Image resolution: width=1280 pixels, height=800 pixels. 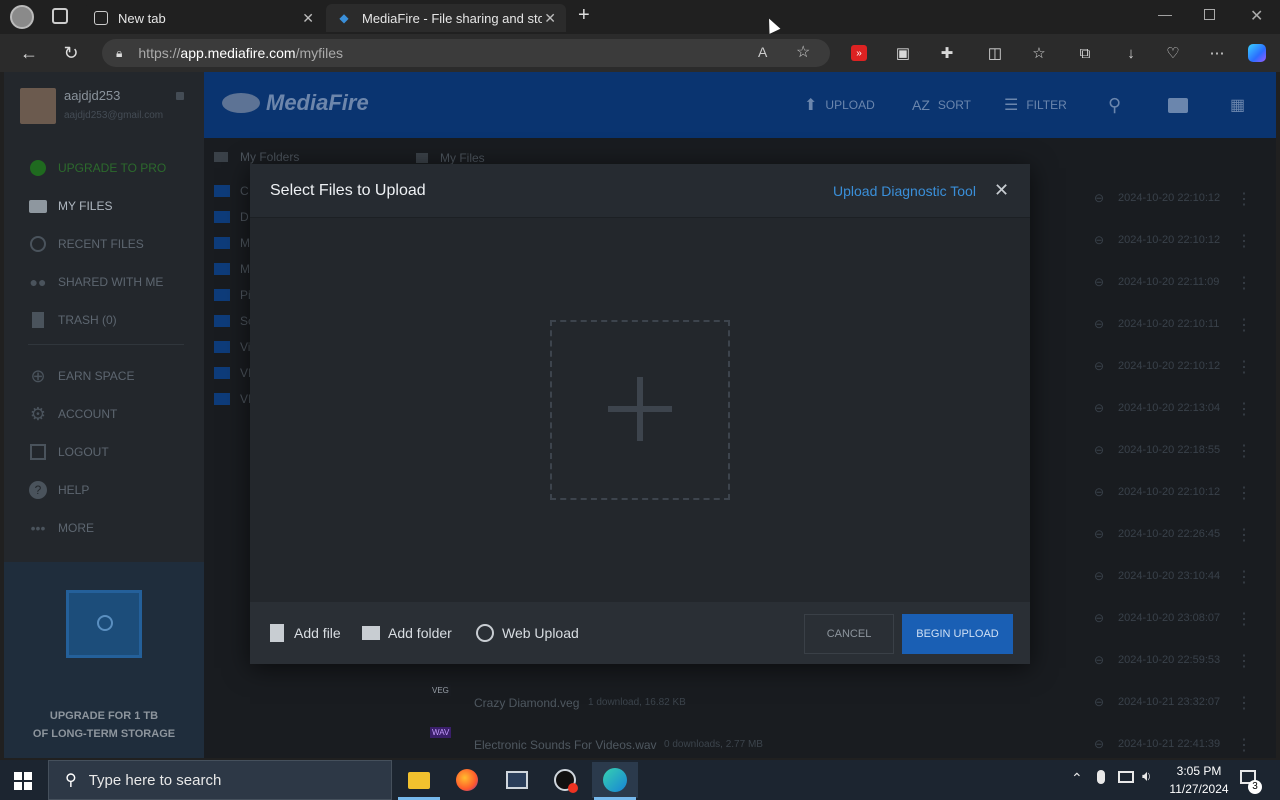 I want to click on address-bar: 🔒︎ https://app.mediafire.com/myfiles A ☆, so click(x=466, y=53).